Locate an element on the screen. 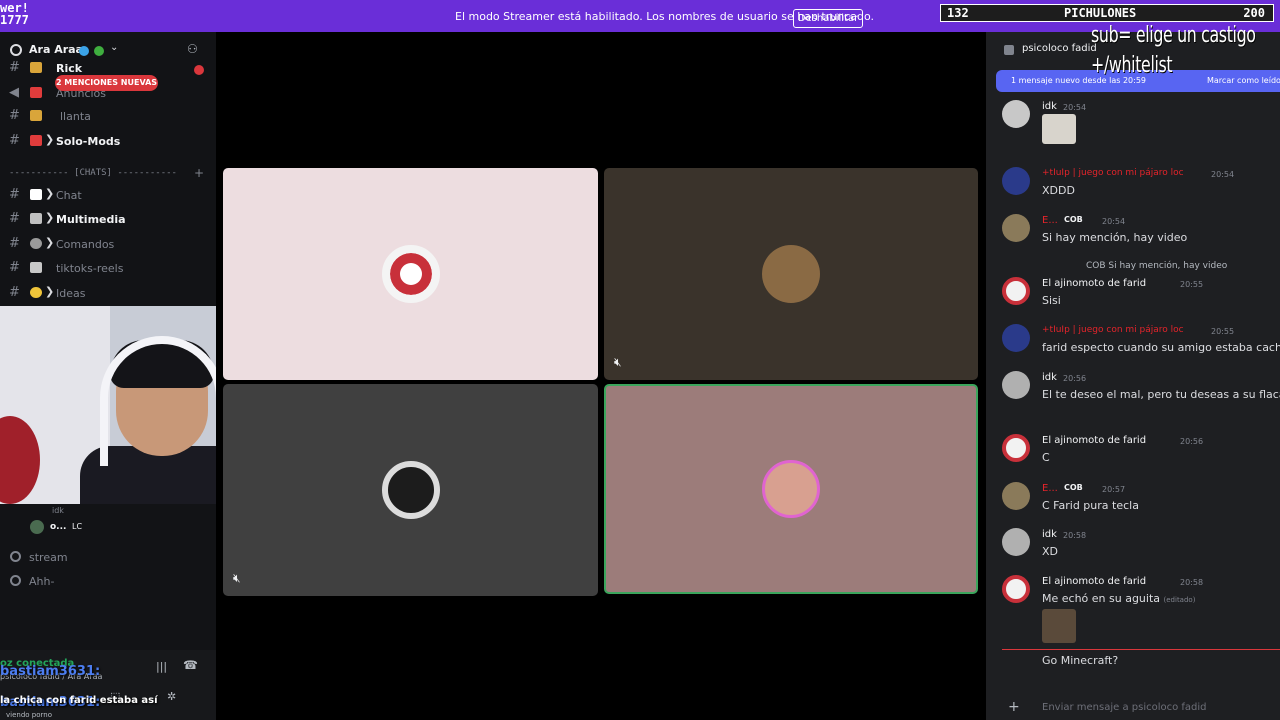 The image size is (1280, 720). edited-label: (editado) is located at coordinates (1179, 600).